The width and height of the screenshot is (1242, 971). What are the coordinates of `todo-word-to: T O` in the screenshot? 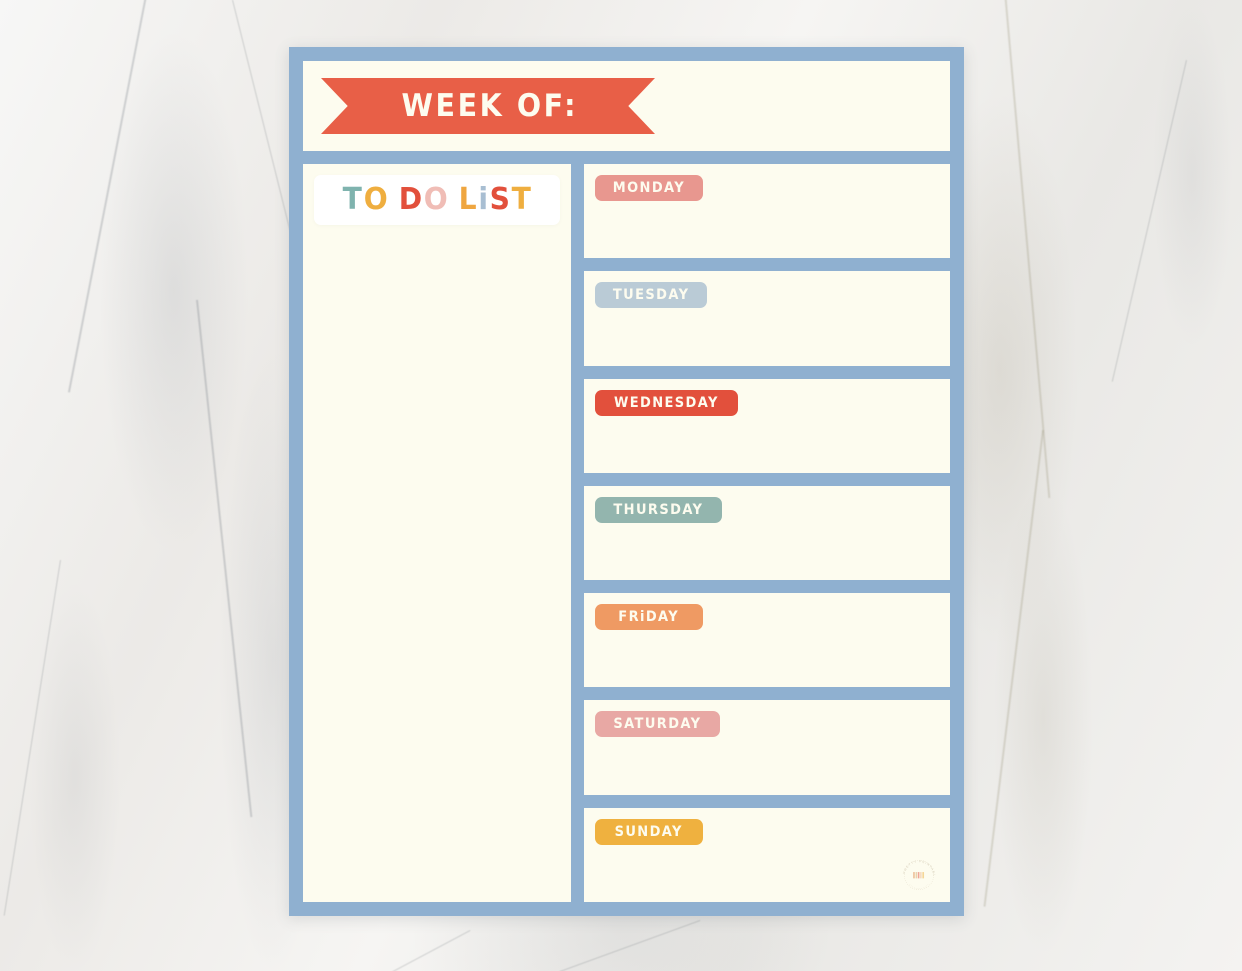 It's located at (365, 200).